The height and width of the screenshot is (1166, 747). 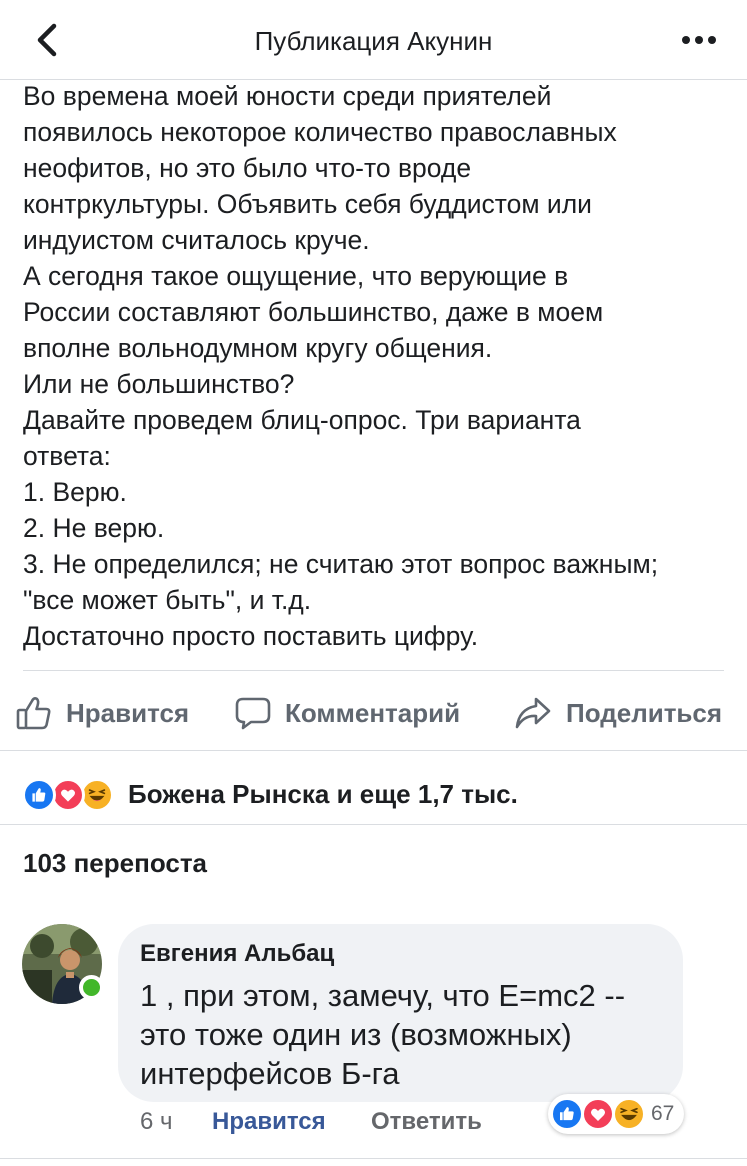 What do you see at coordinates (373, 824) in the screenshot?
I see `reactions-divider` at bounding box center [373, 824].